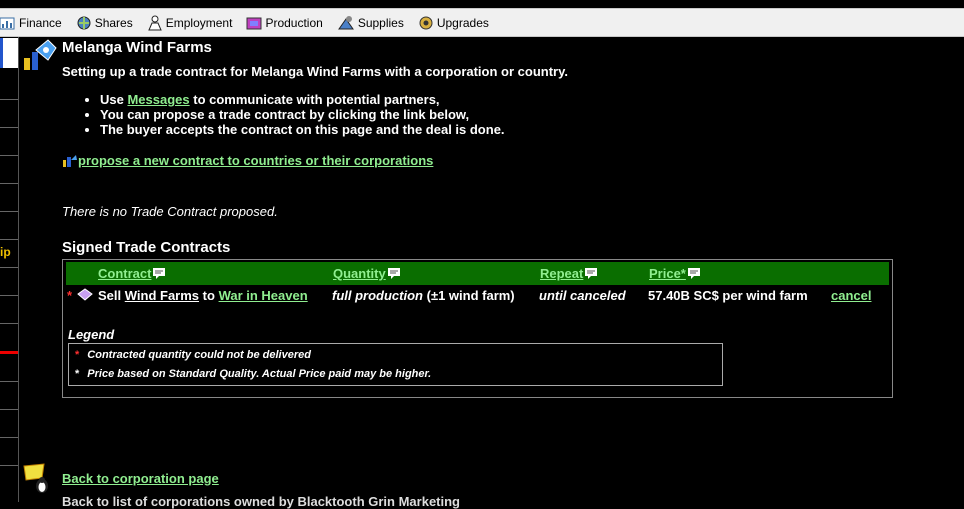  I want to click on undelivered-marker: *, so click(70, 295).